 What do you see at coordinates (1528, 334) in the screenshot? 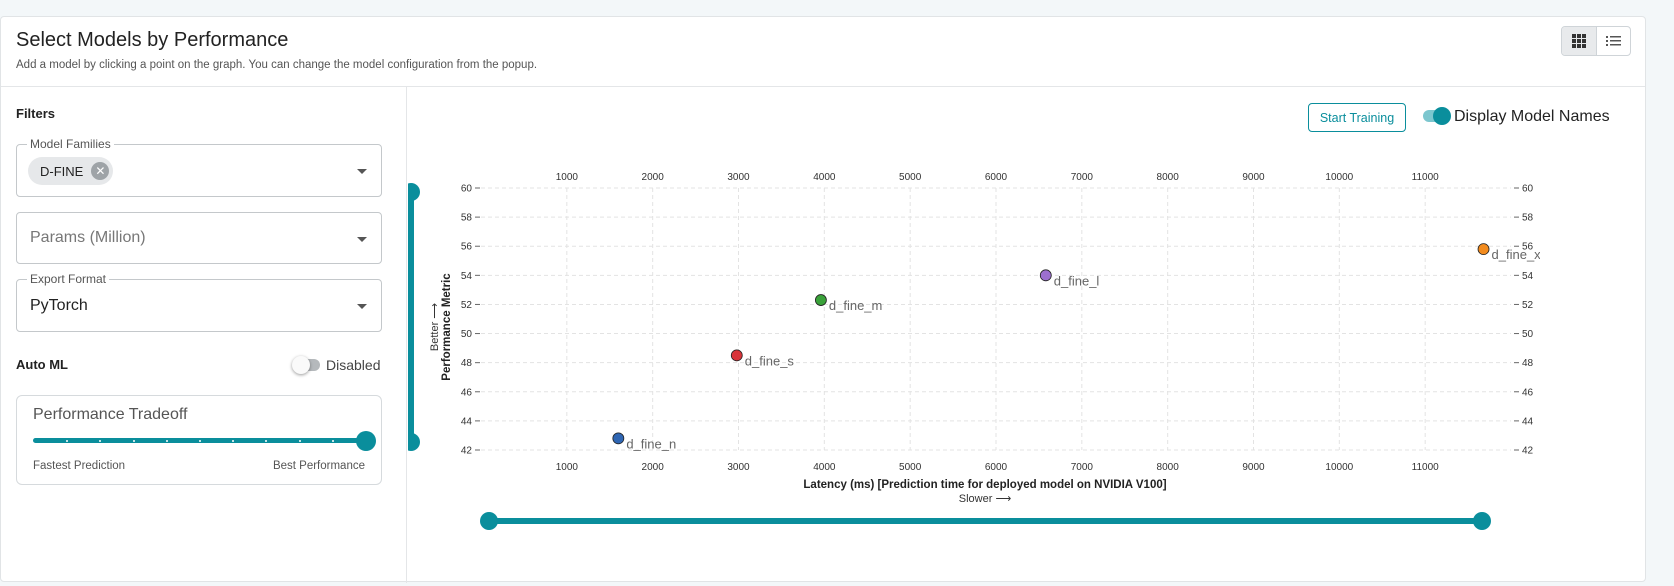
I see `y-tick-label-right: 50` at bounding box center [1528, 334].